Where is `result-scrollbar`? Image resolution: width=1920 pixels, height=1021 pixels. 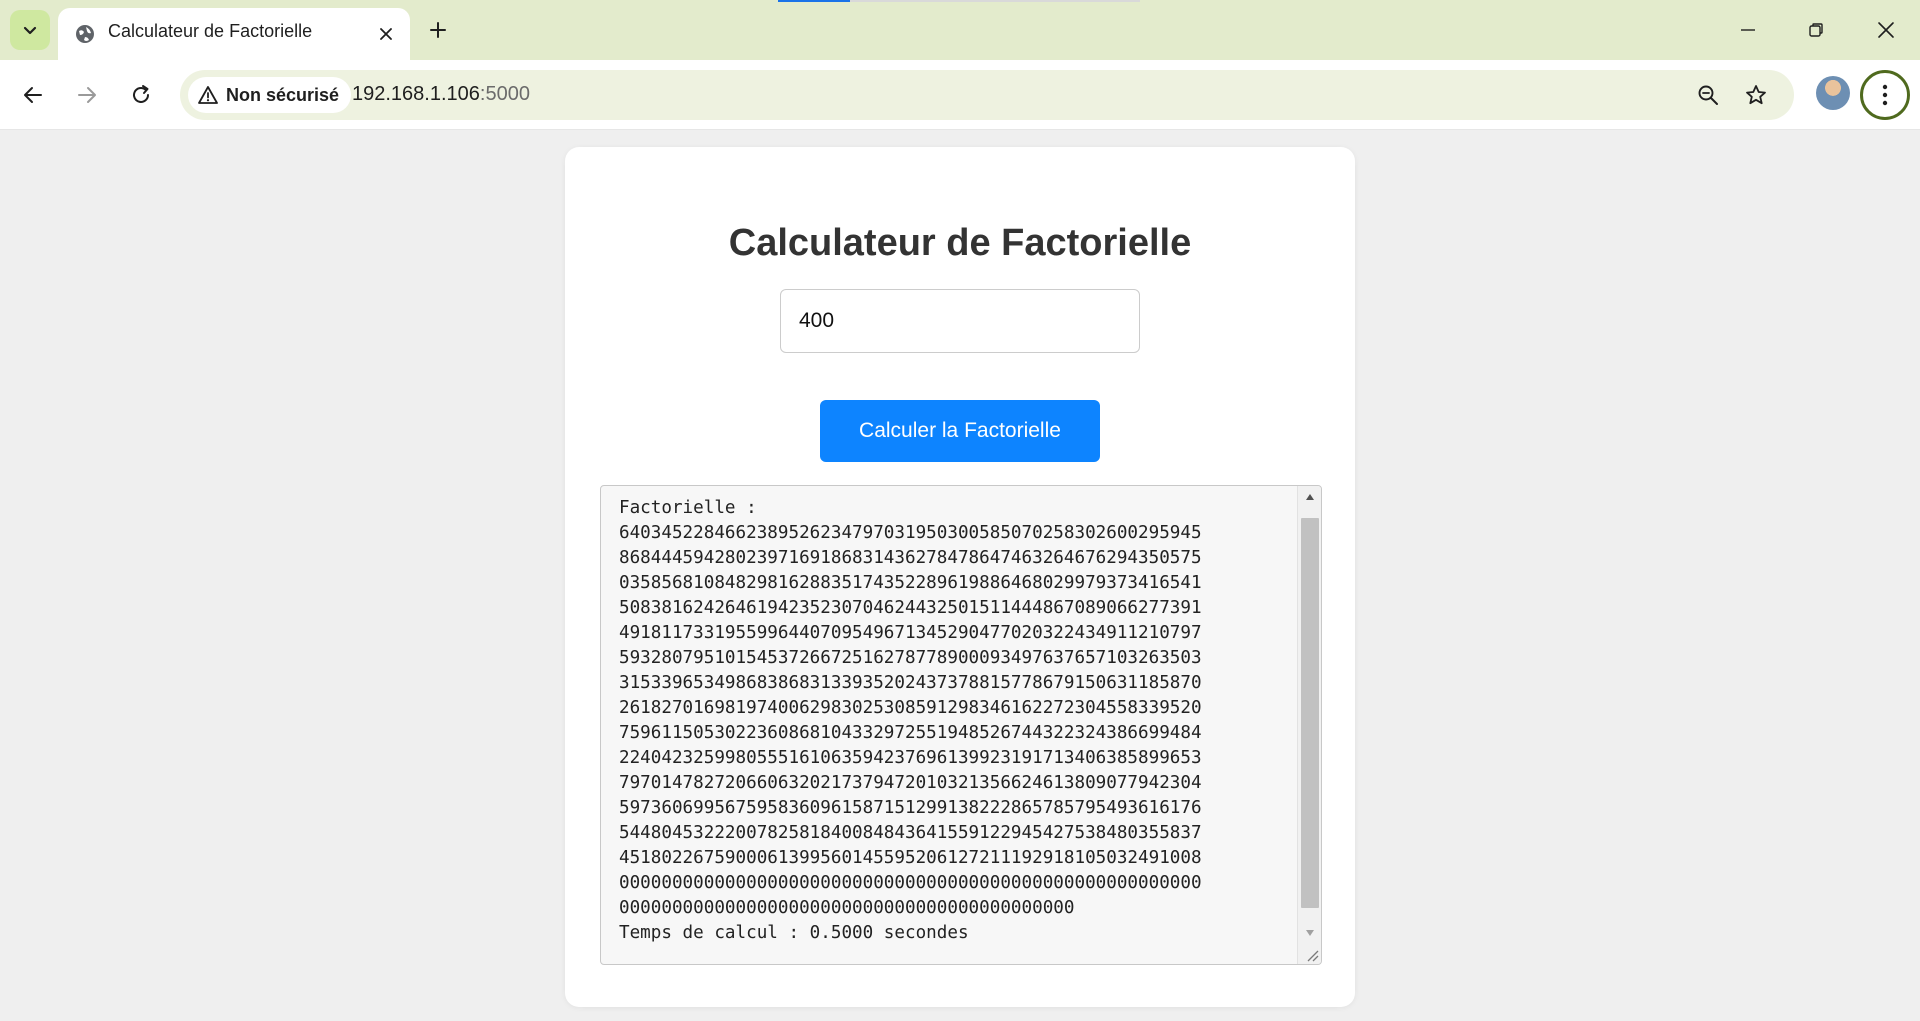
result-scrollbar is located at coordinates (1309, 725).